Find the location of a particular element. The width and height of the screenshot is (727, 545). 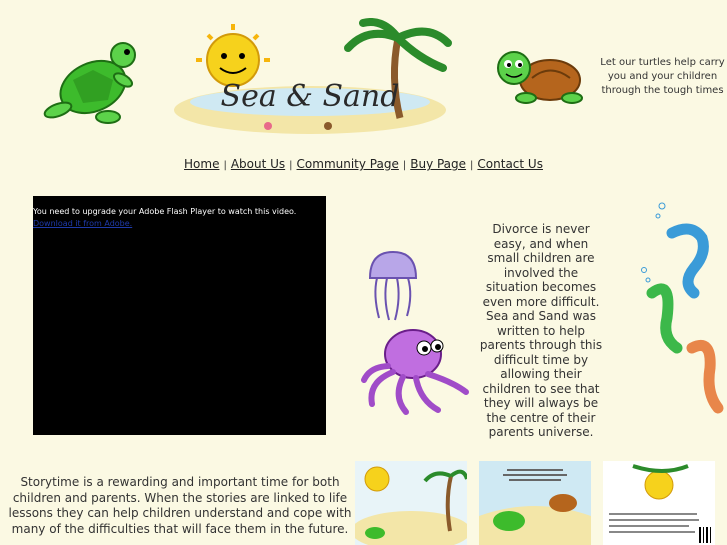

logo-text: Sea & Sand is located at coordinates (310, 96).